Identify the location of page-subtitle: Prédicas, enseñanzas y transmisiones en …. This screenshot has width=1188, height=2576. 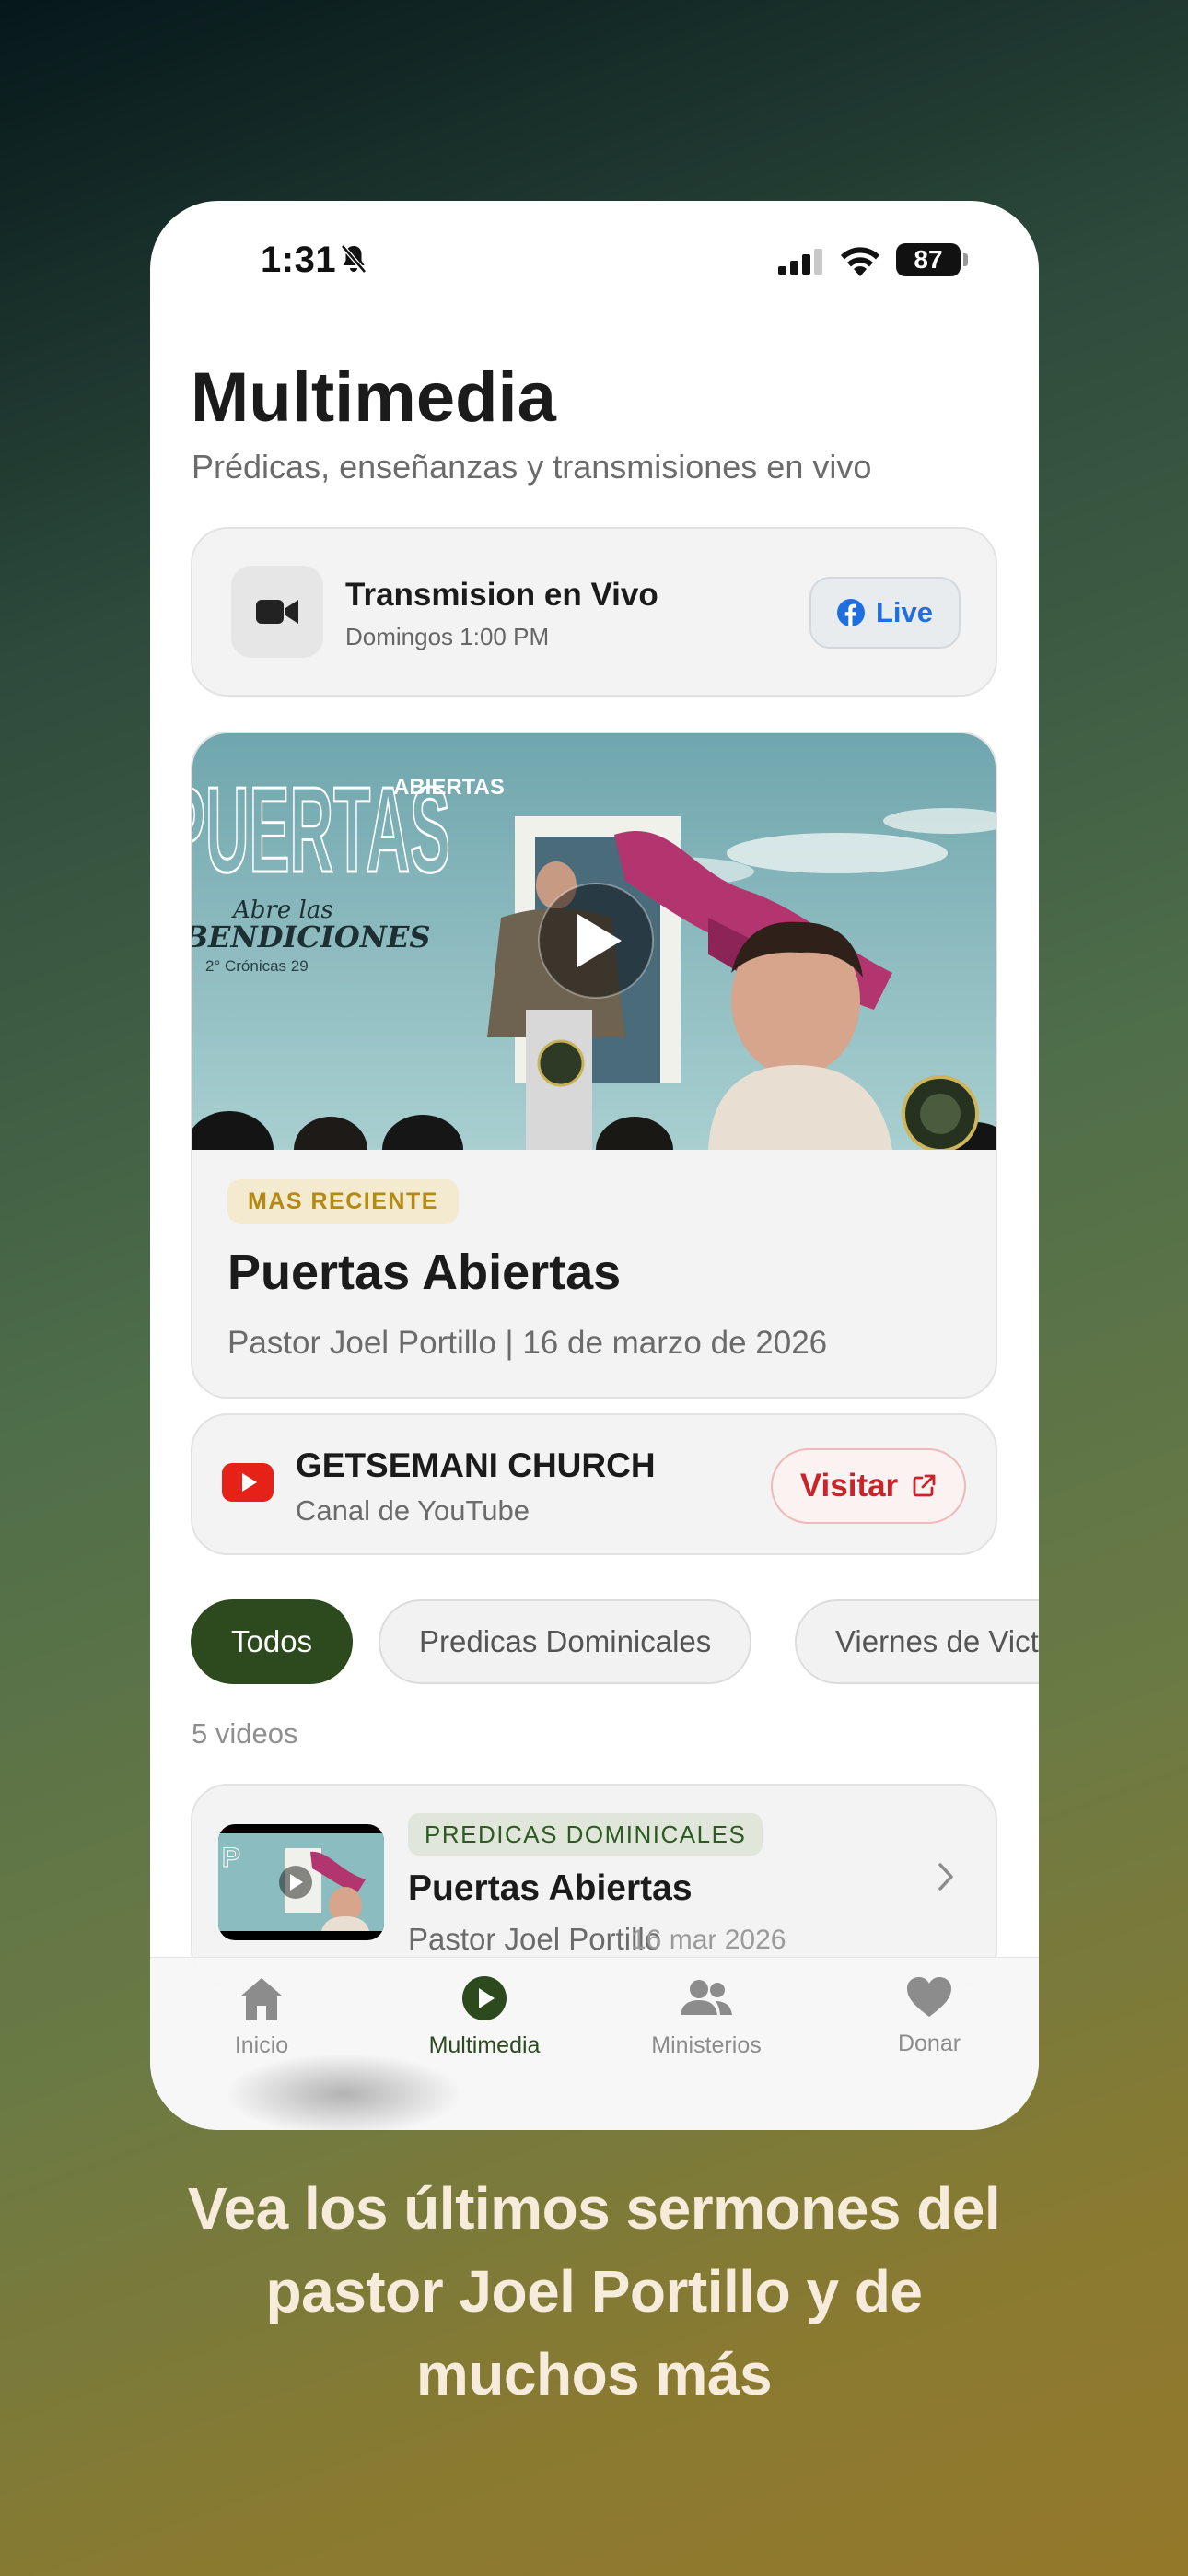
(532, 467).